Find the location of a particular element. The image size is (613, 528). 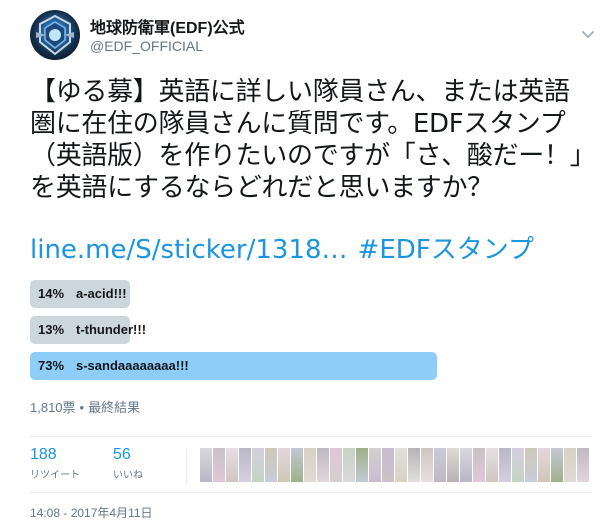

chevron-down-icon is located at coordinates (588, 34).